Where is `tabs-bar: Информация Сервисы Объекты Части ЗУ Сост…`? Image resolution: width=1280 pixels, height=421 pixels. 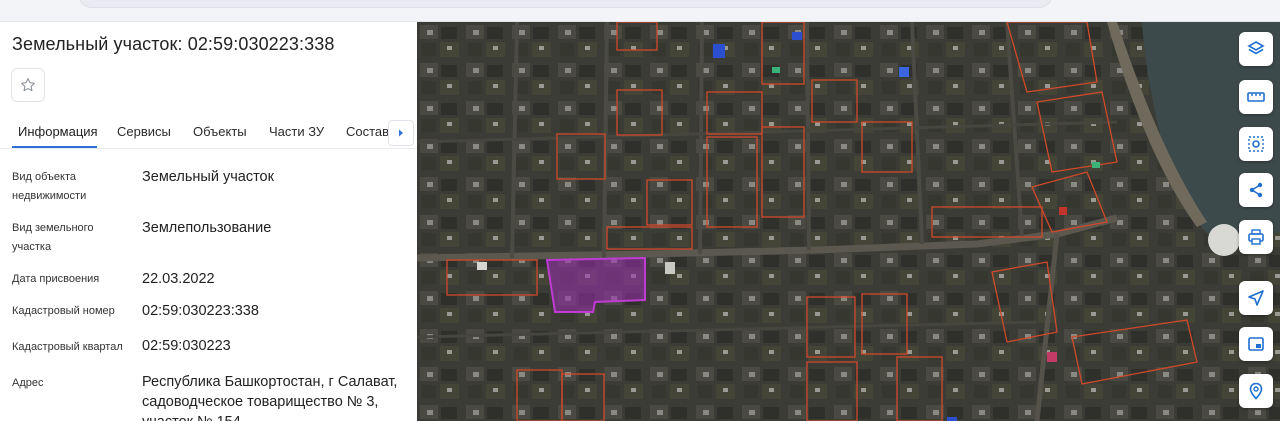 tabs-bar: Информация Сервисы Объекты Части ЗУ Сост… is located at coordinates (208, 133).